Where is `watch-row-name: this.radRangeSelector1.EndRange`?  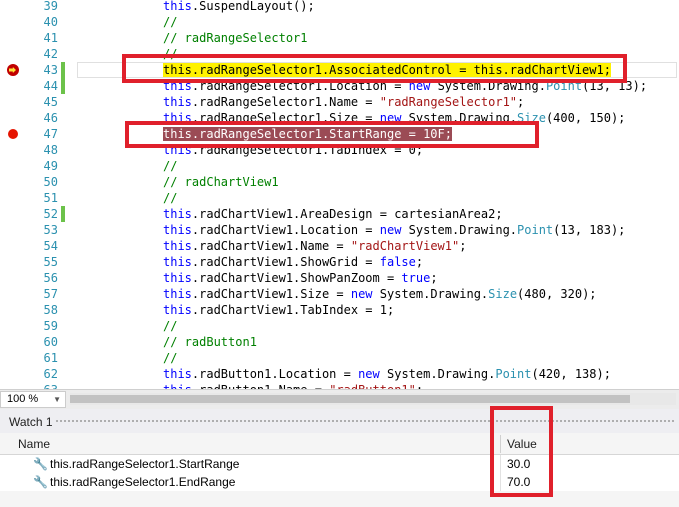
watch-row-name: this.radRangeSelector1.EndRange is located at coordinates (142, 482).